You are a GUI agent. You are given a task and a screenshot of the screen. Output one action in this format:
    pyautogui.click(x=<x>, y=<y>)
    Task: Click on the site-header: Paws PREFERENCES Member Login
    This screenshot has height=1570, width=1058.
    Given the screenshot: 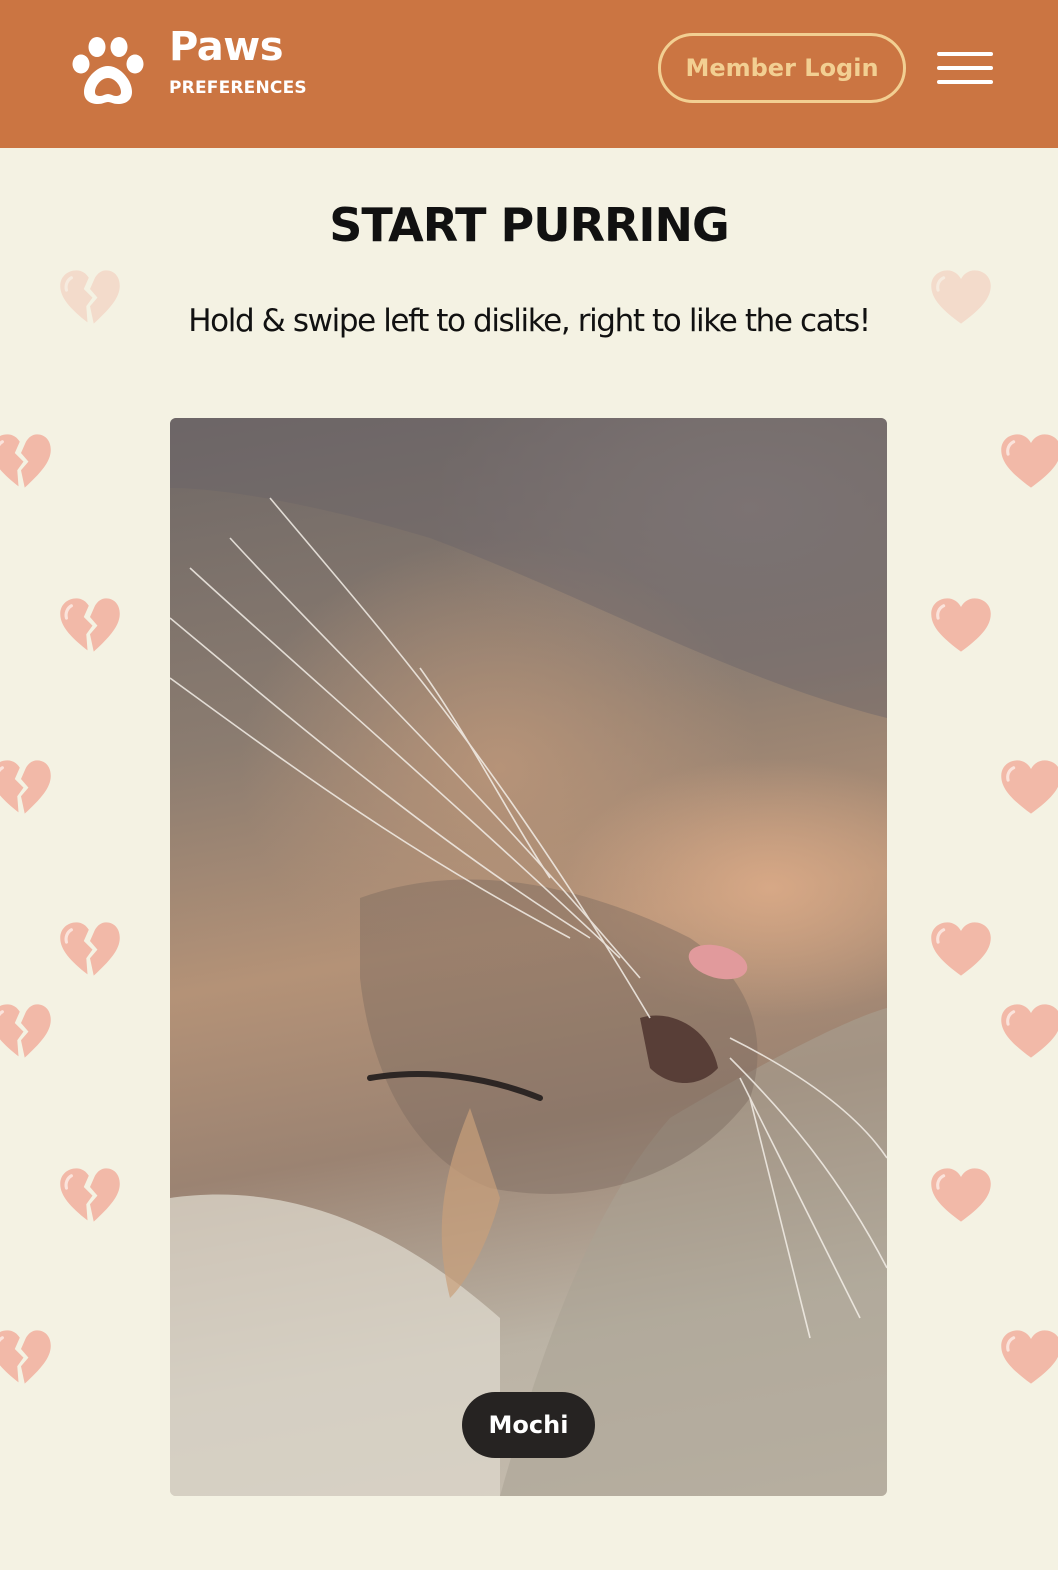 What is the action you would take?
    pyautogui.click(x=529, y=74)
    